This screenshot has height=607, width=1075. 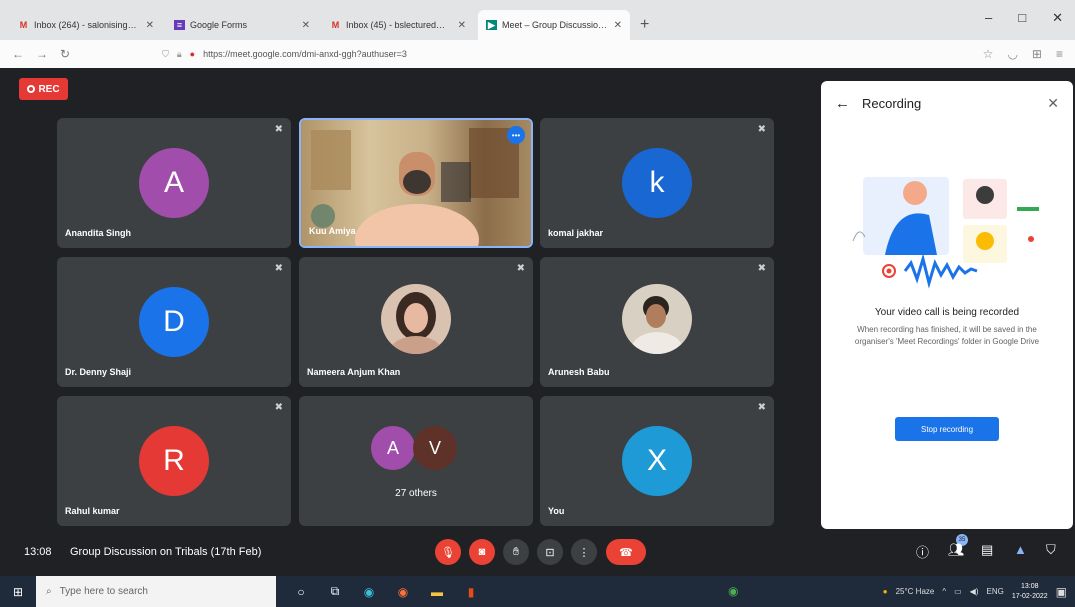 I want to click on avatar: k, so click(x=657, y=183).